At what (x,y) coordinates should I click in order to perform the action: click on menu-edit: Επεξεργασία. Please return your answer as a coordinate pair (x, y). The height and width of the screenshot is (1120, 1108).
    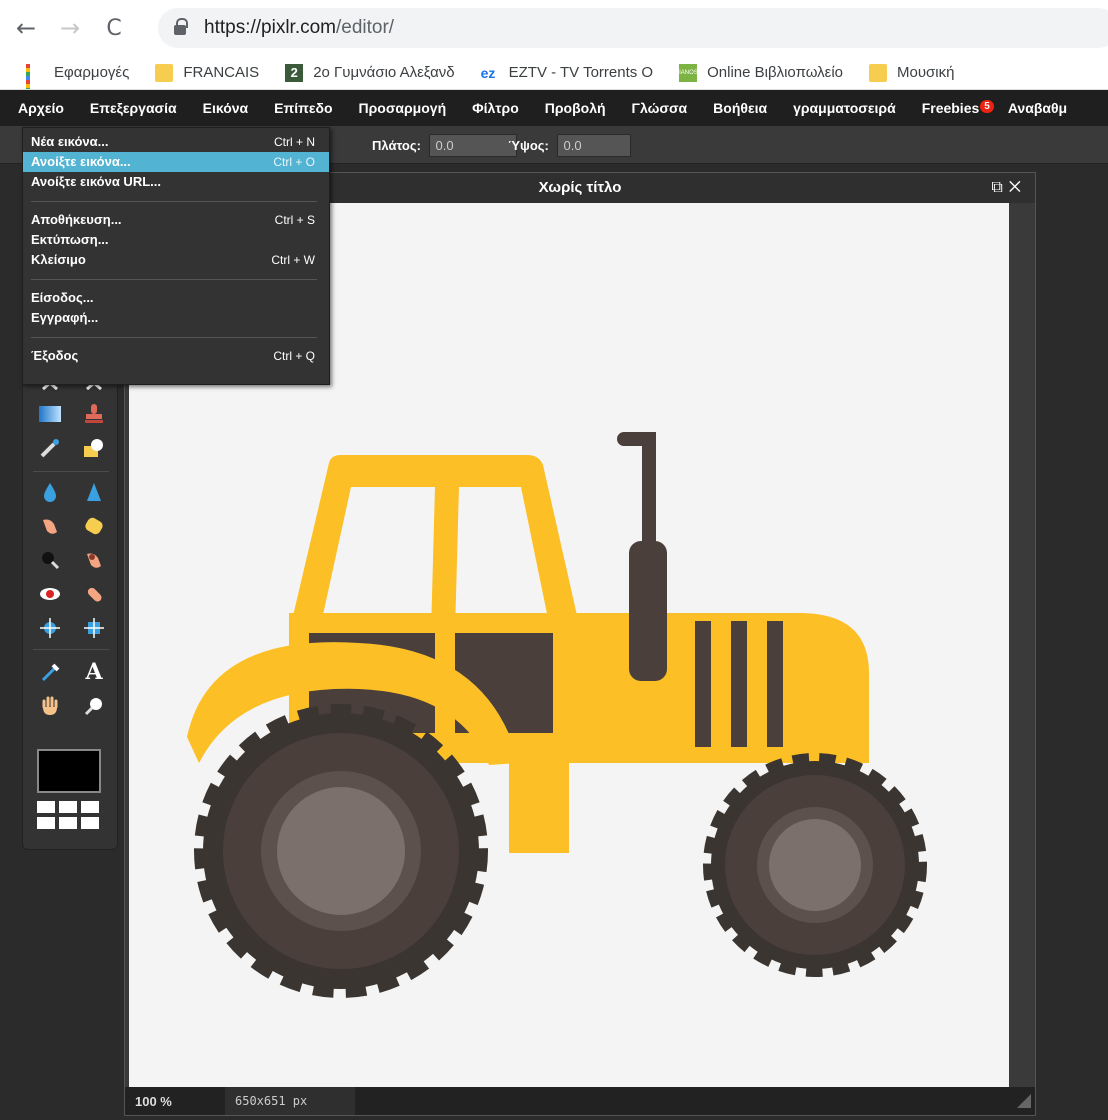
    Looking at the image, I should click on (133, 108).